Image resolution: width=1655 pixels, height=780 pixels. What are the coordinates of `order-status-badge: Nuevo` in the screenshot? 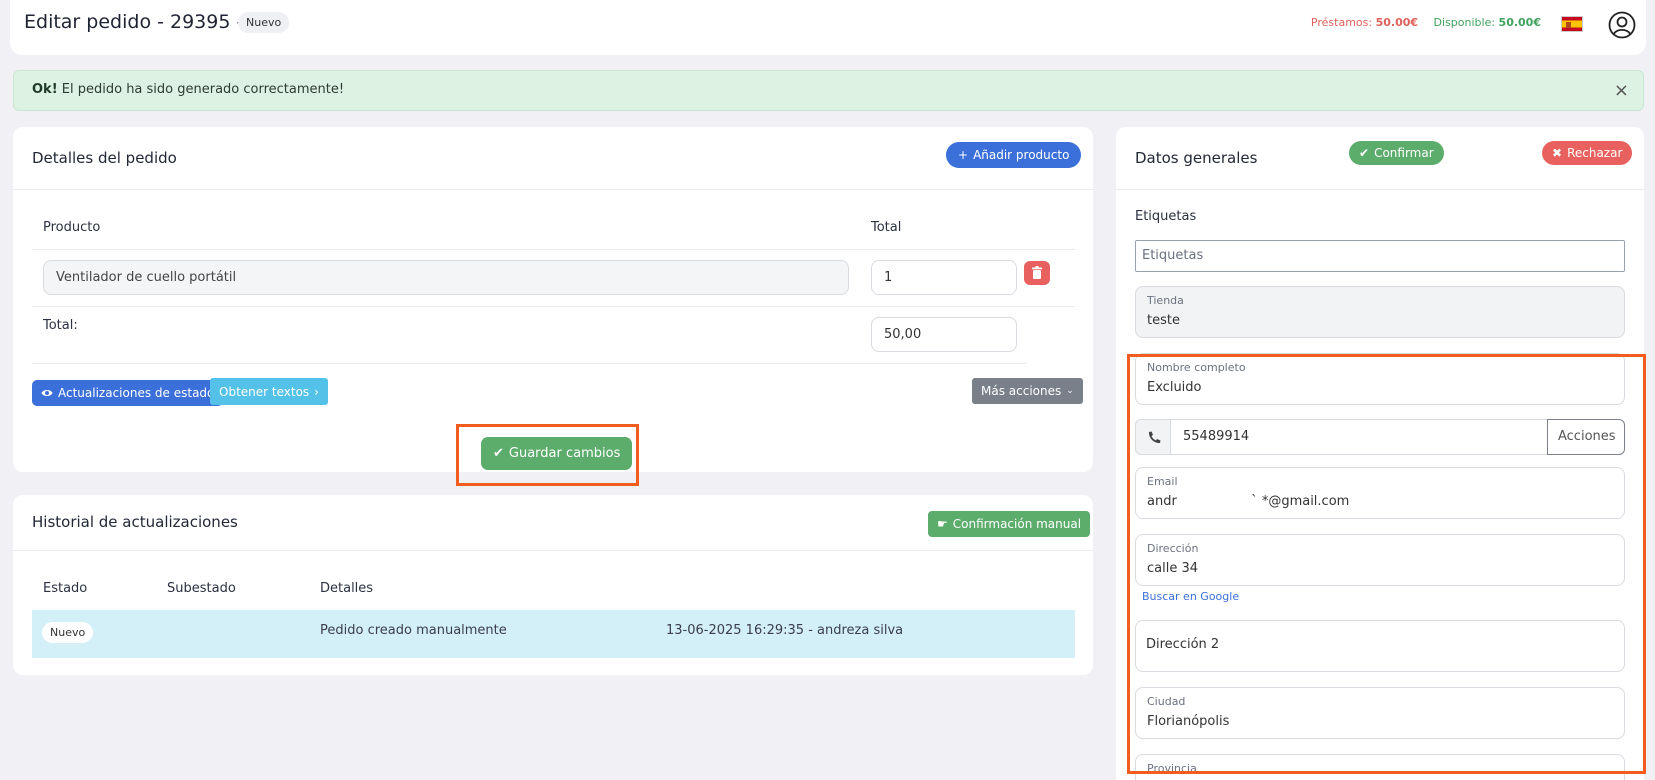 It's located at (264, 22).